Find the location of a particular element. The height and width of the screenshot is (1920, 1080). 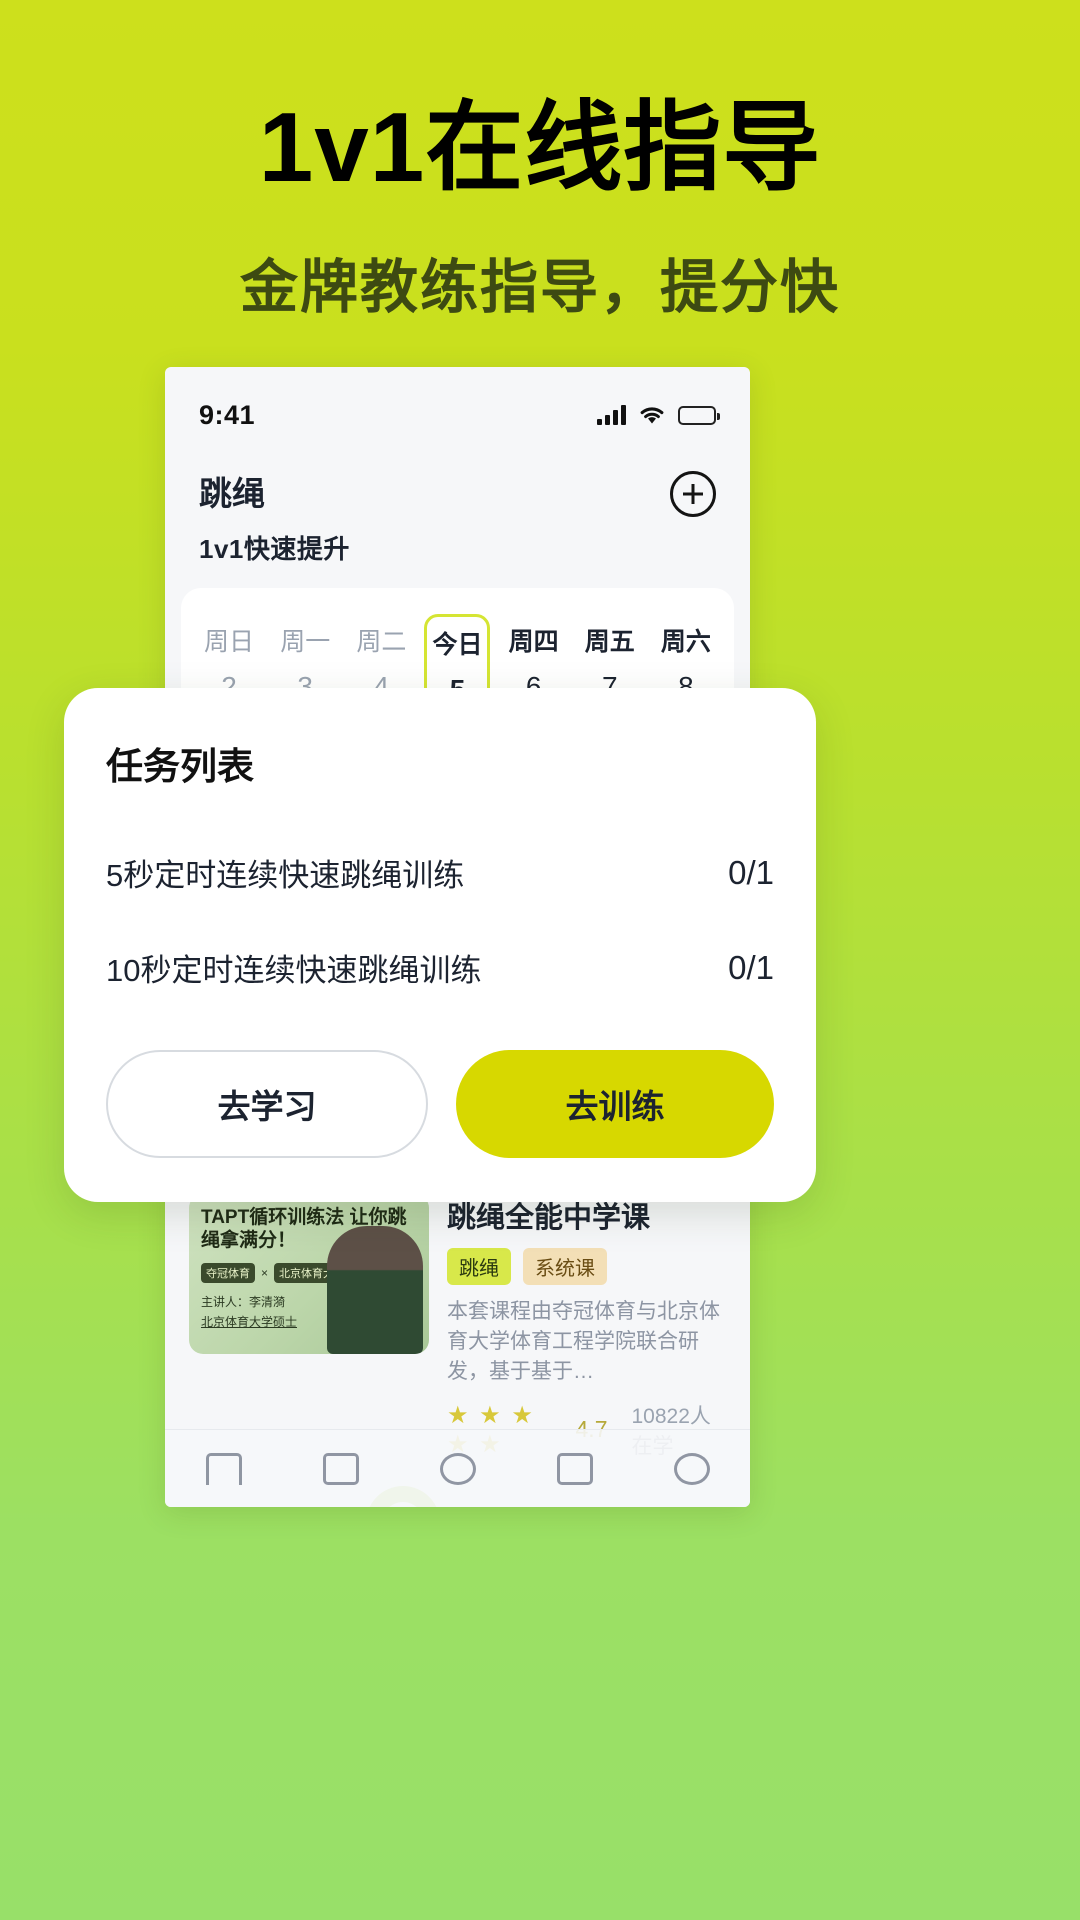

course-tags: 跳绳 系统课 is located at coordinates (586, 1266).